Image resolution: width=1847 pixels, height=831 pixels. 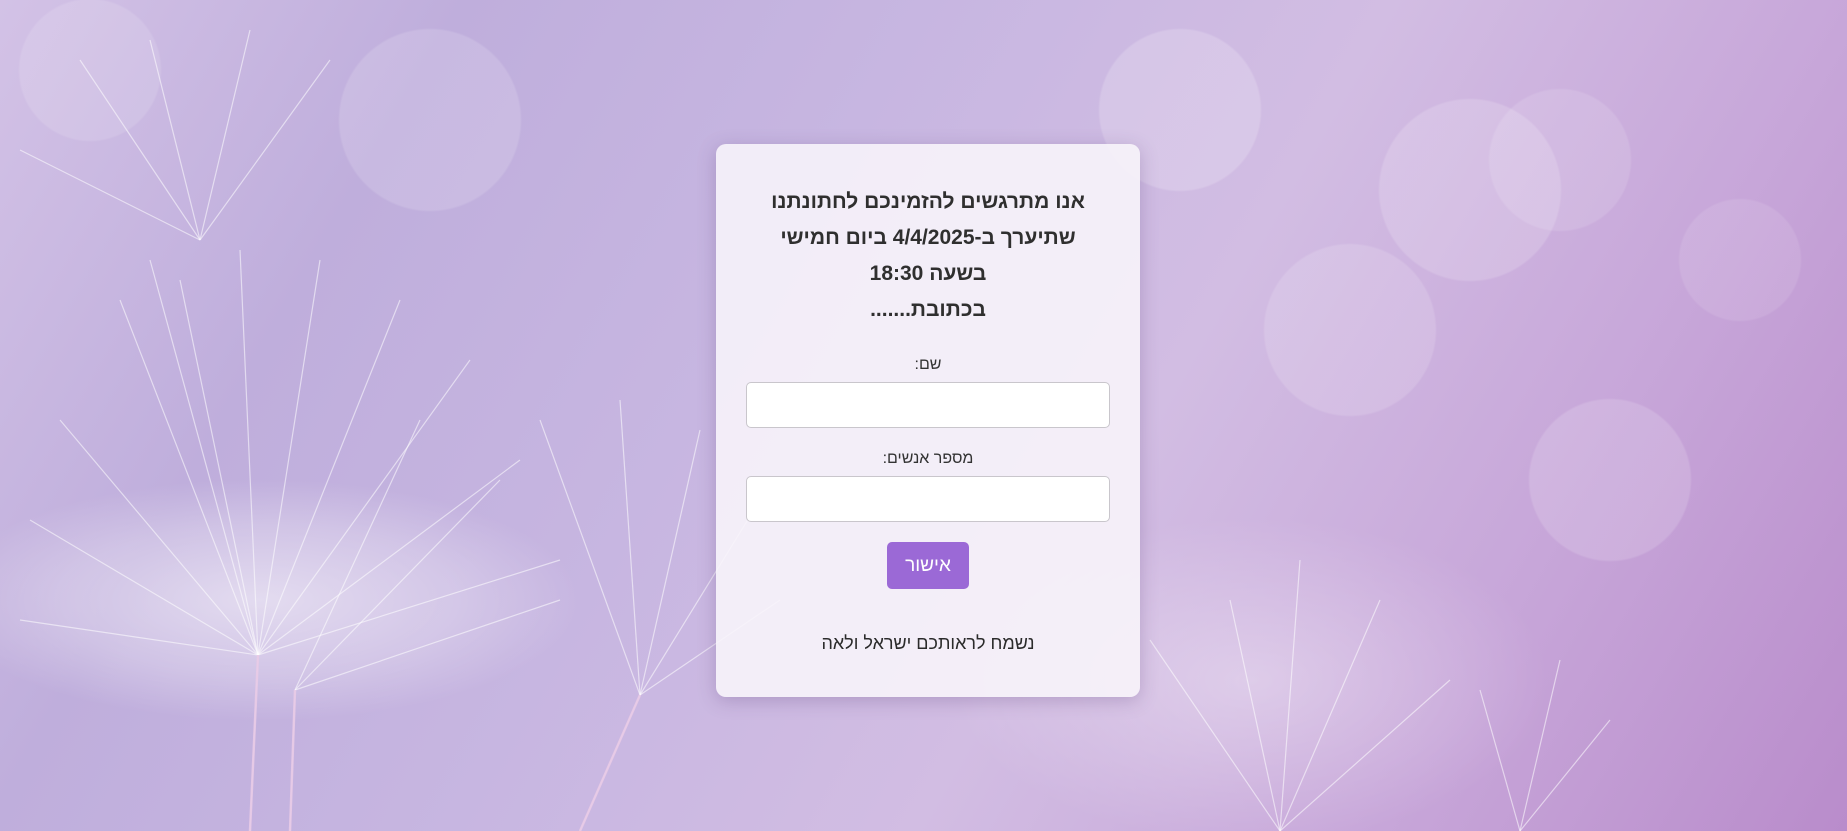 I want to click on headline-line: אנו מתרגשים להזמינכם לחתונתנו, so click(x=928, y=201).